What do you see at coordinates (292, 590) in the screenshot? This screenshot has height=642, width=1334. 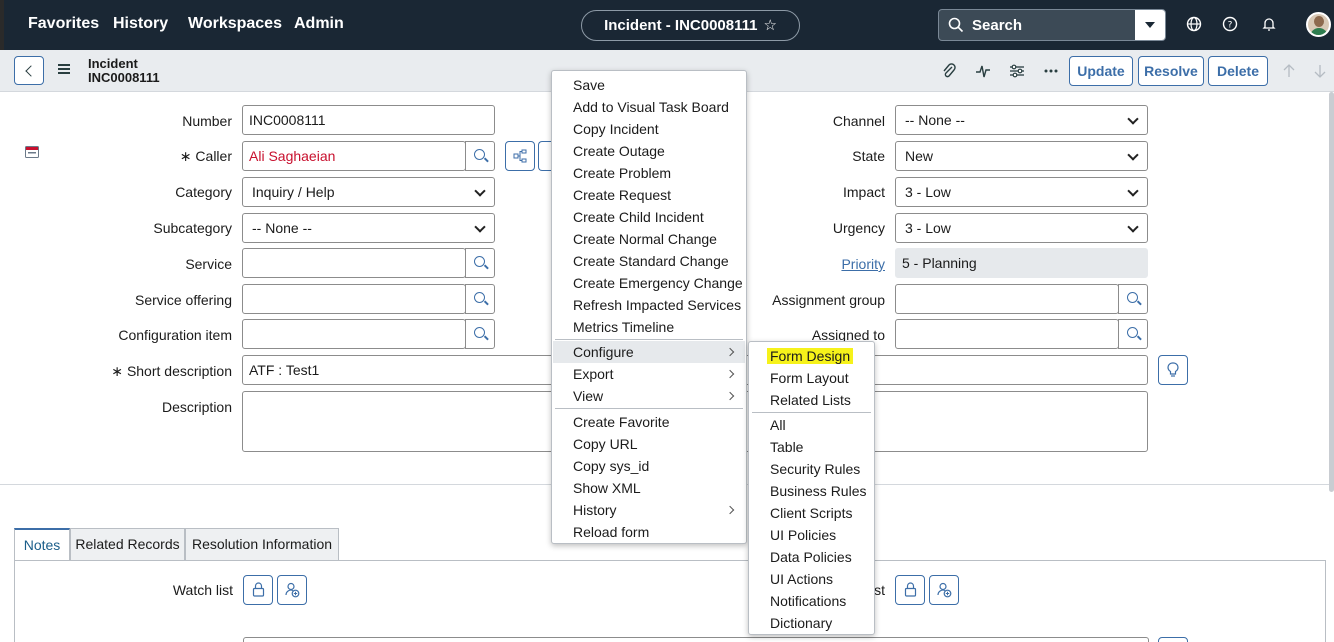 I see `watch-list-add-me-button` at bounding box center [292, 590].